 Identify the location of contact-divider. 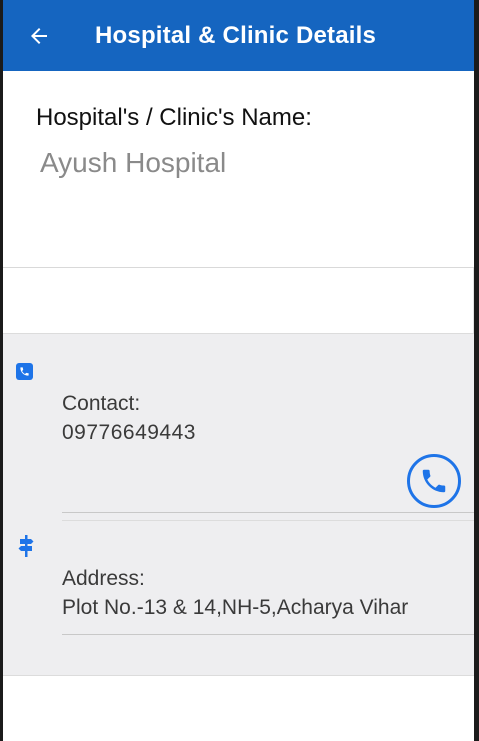
(268, 512).